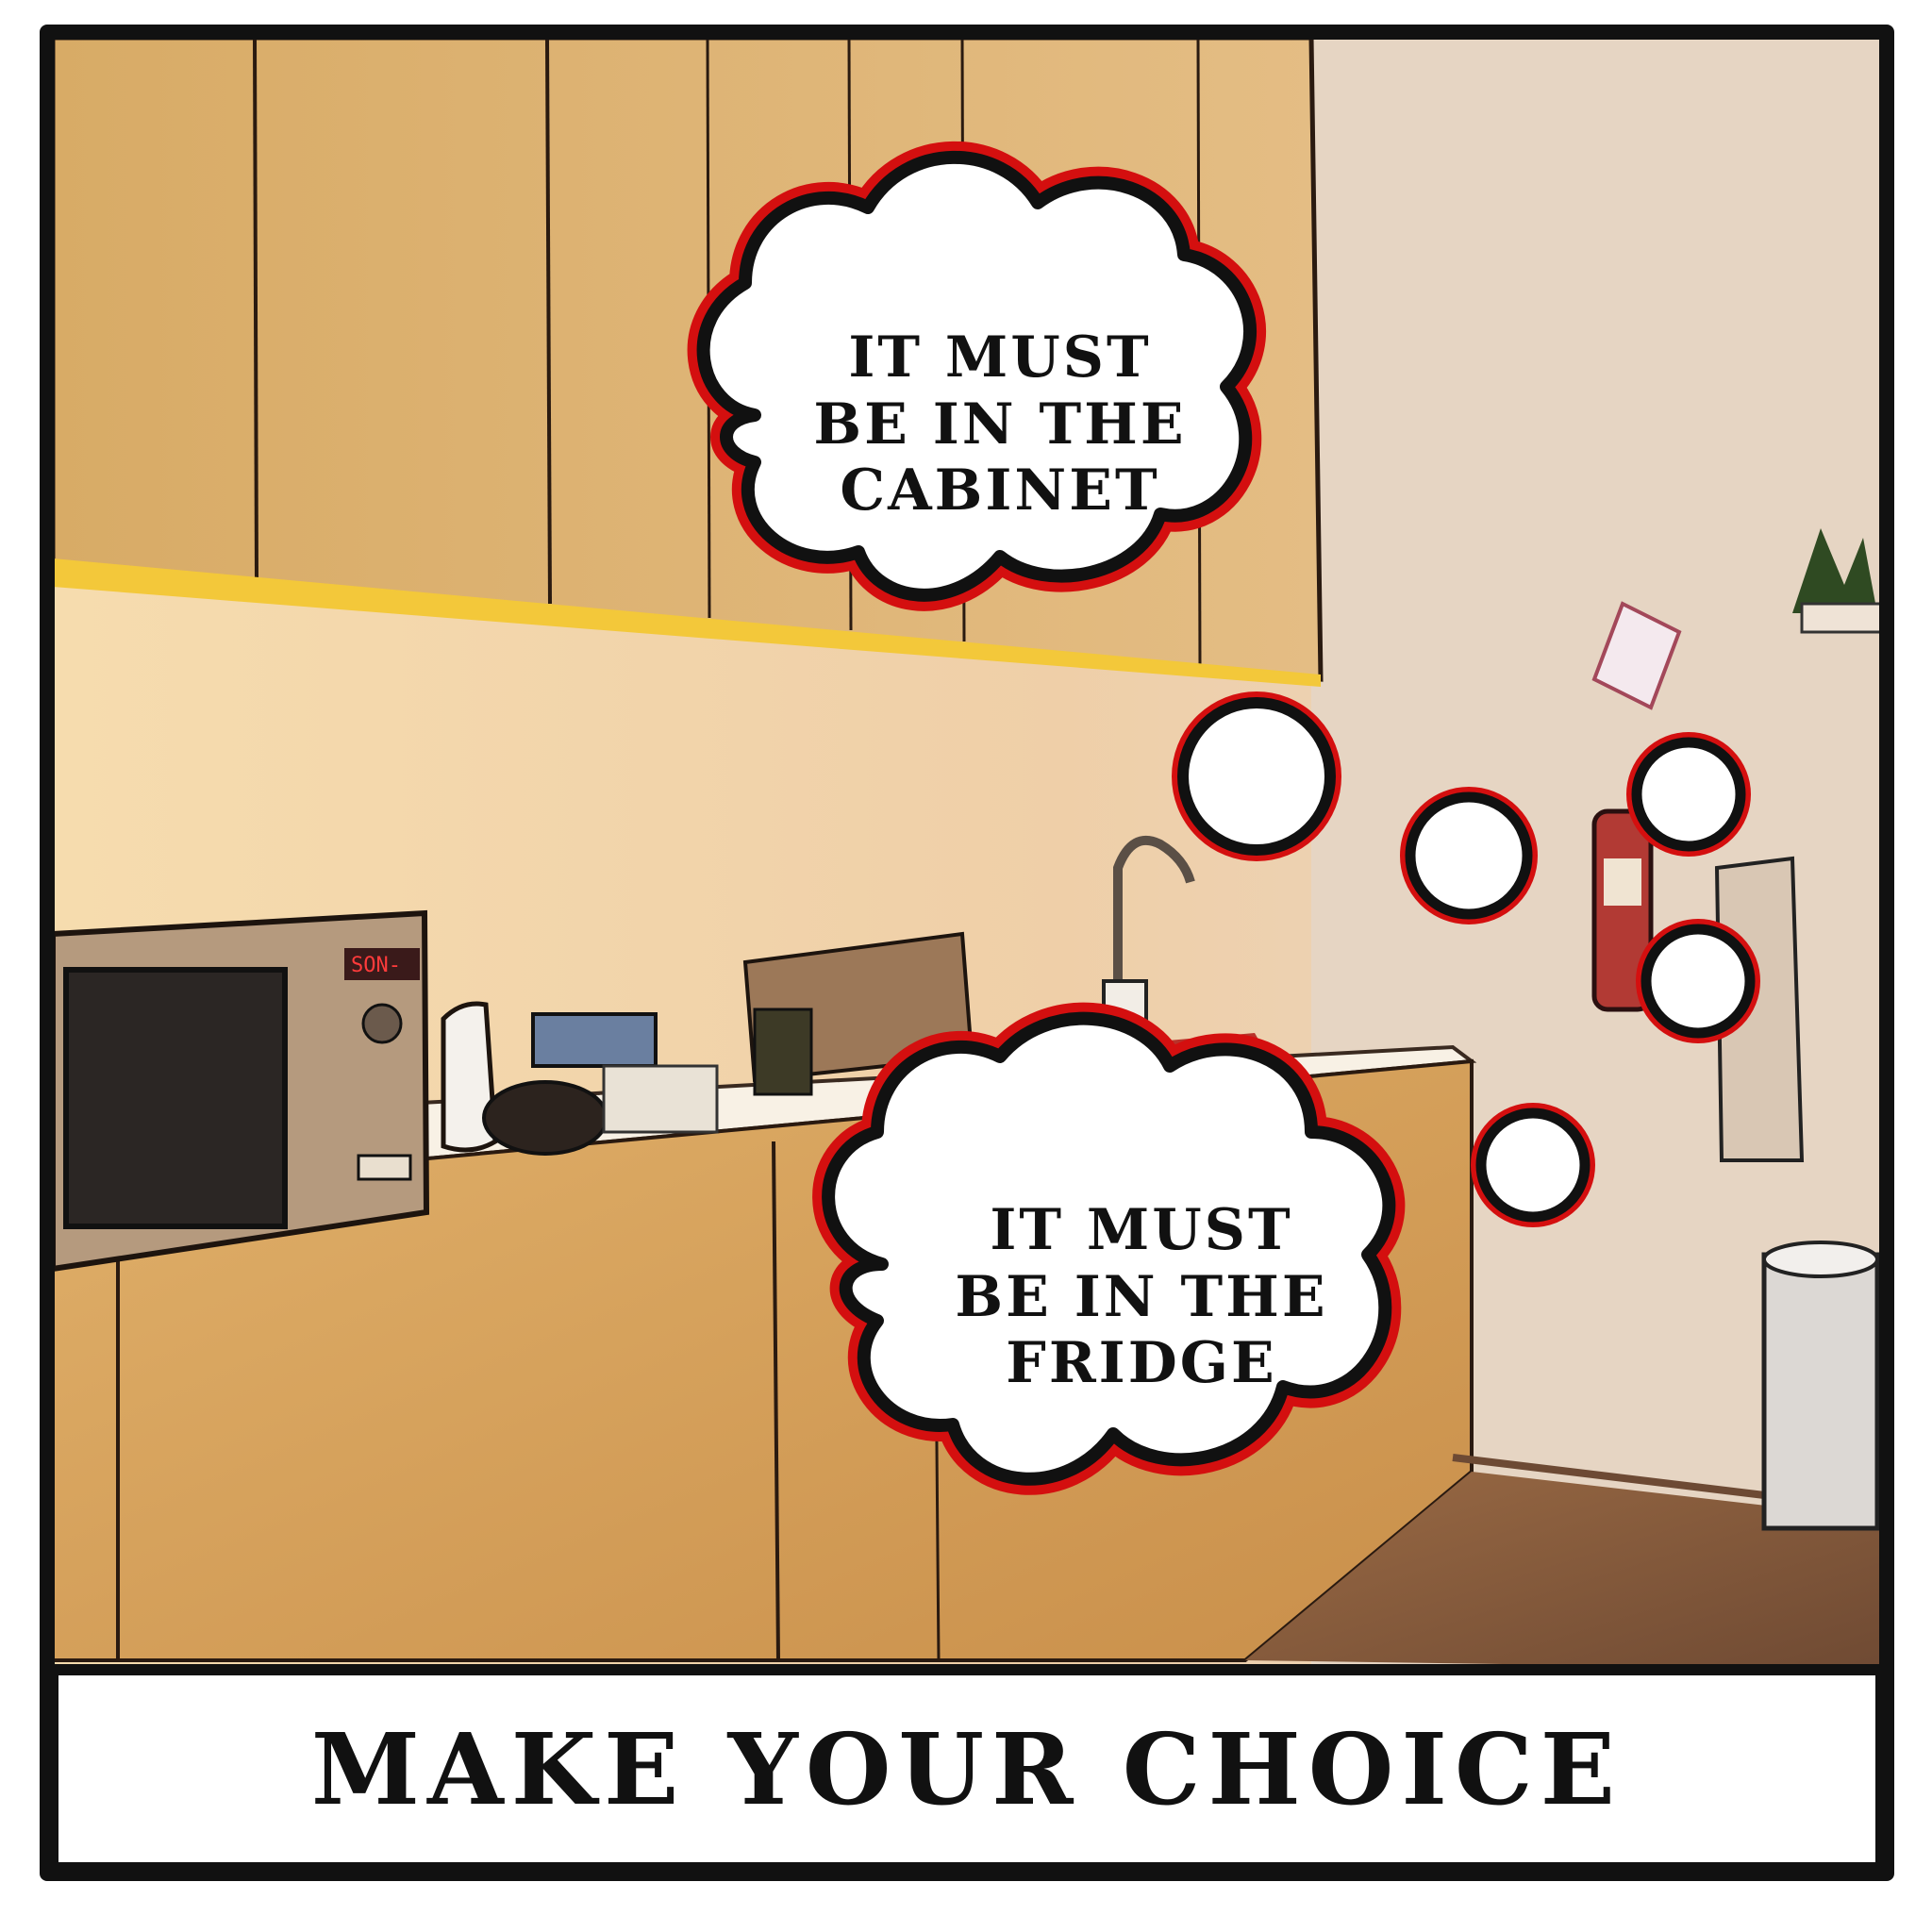  I want to click on microwave-display: SON-, so click(376, 965).